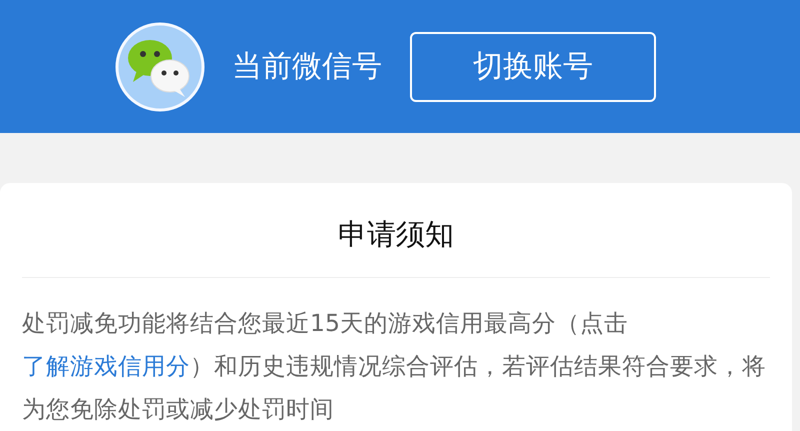 Image resolution: width=800 pixels, height=431 pixels. Describe the element at coordinates (106, 366) in the screenshot. I see `credit-score-link: 了解游戏信用分` at that location.